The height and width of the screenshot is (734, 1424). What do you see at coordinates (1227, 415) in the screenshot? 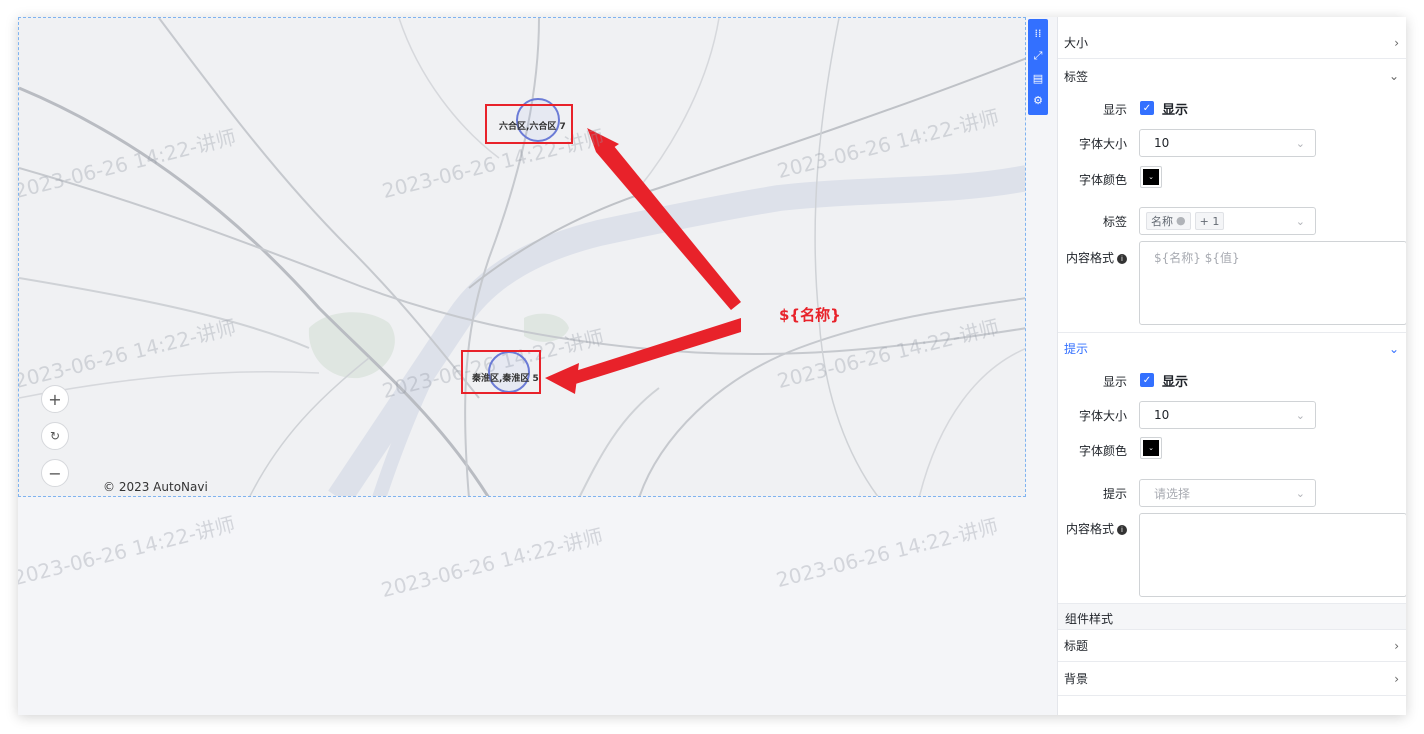
I see `tooltip-font-size-select: 10 ⌄` at bounding box center [1227, 415].